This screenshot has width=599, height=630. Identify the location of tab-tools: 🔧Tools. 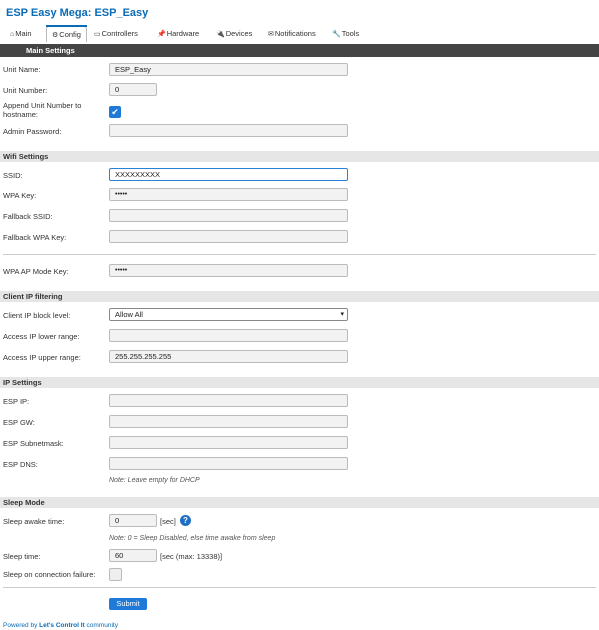
(345, 34).